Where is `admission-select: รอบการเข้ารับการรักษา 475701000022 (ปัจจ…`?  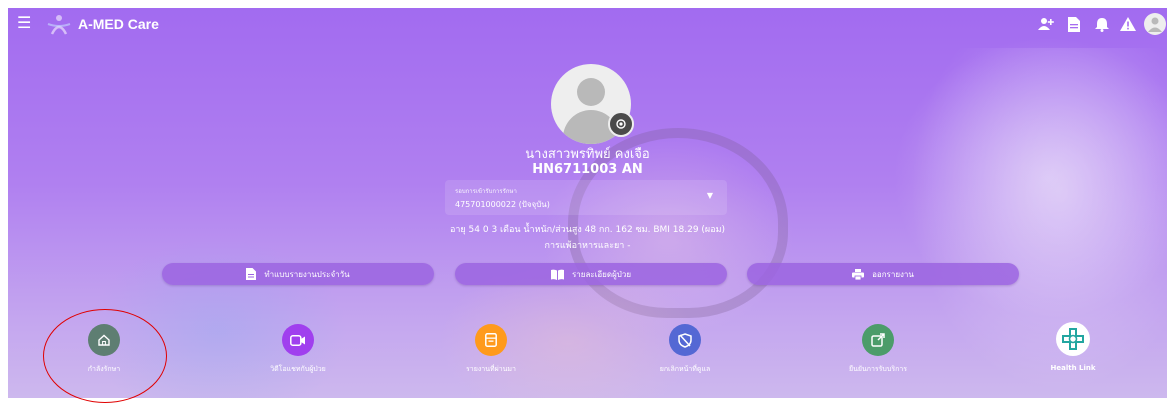 admission-select: รอบการเข้ารับการรักษา 475701000022 (ปัจจ… is located at coordinates (586, 197).